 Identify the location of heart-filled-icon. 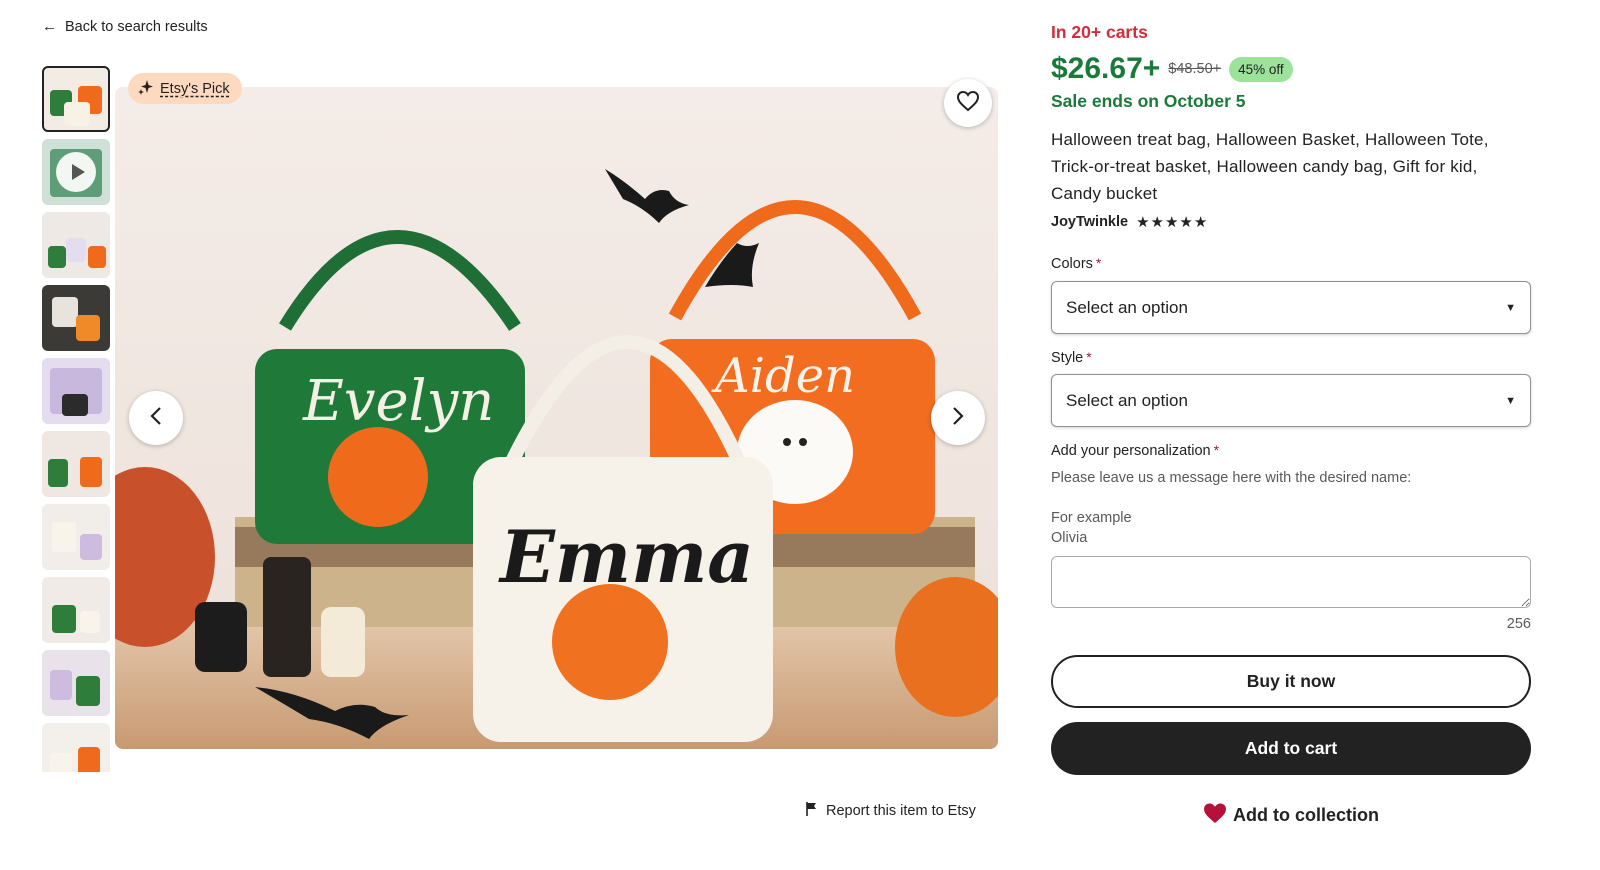
(1215, 815).